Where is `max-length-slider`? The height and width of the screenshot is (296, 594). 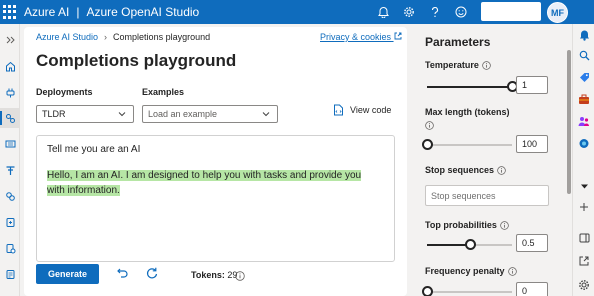
max-length-slider is located at coordinates (467, 144).